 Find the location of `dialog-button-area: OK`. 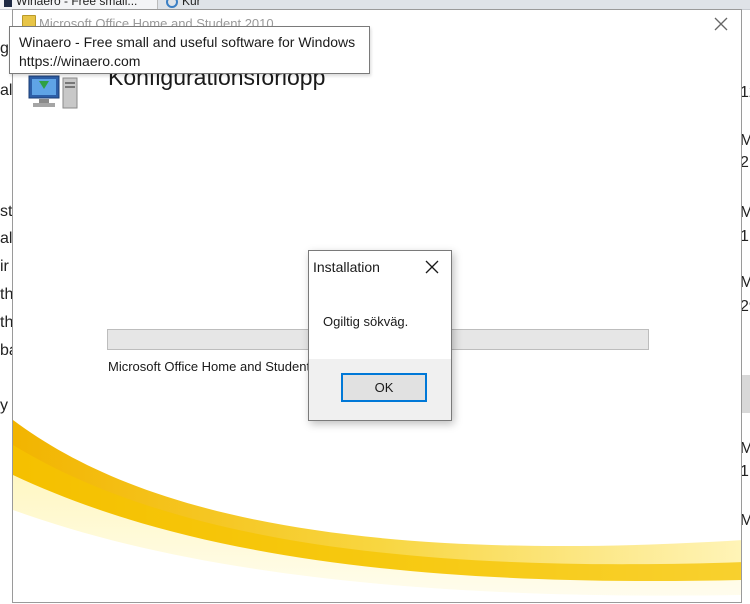

dialog-button-area: OK is located at coordinates (380, 389).